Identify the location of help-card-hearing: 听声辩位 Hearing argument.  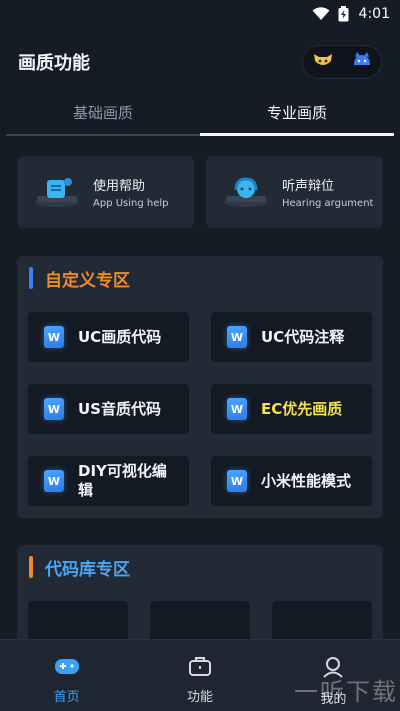
(294, 192).